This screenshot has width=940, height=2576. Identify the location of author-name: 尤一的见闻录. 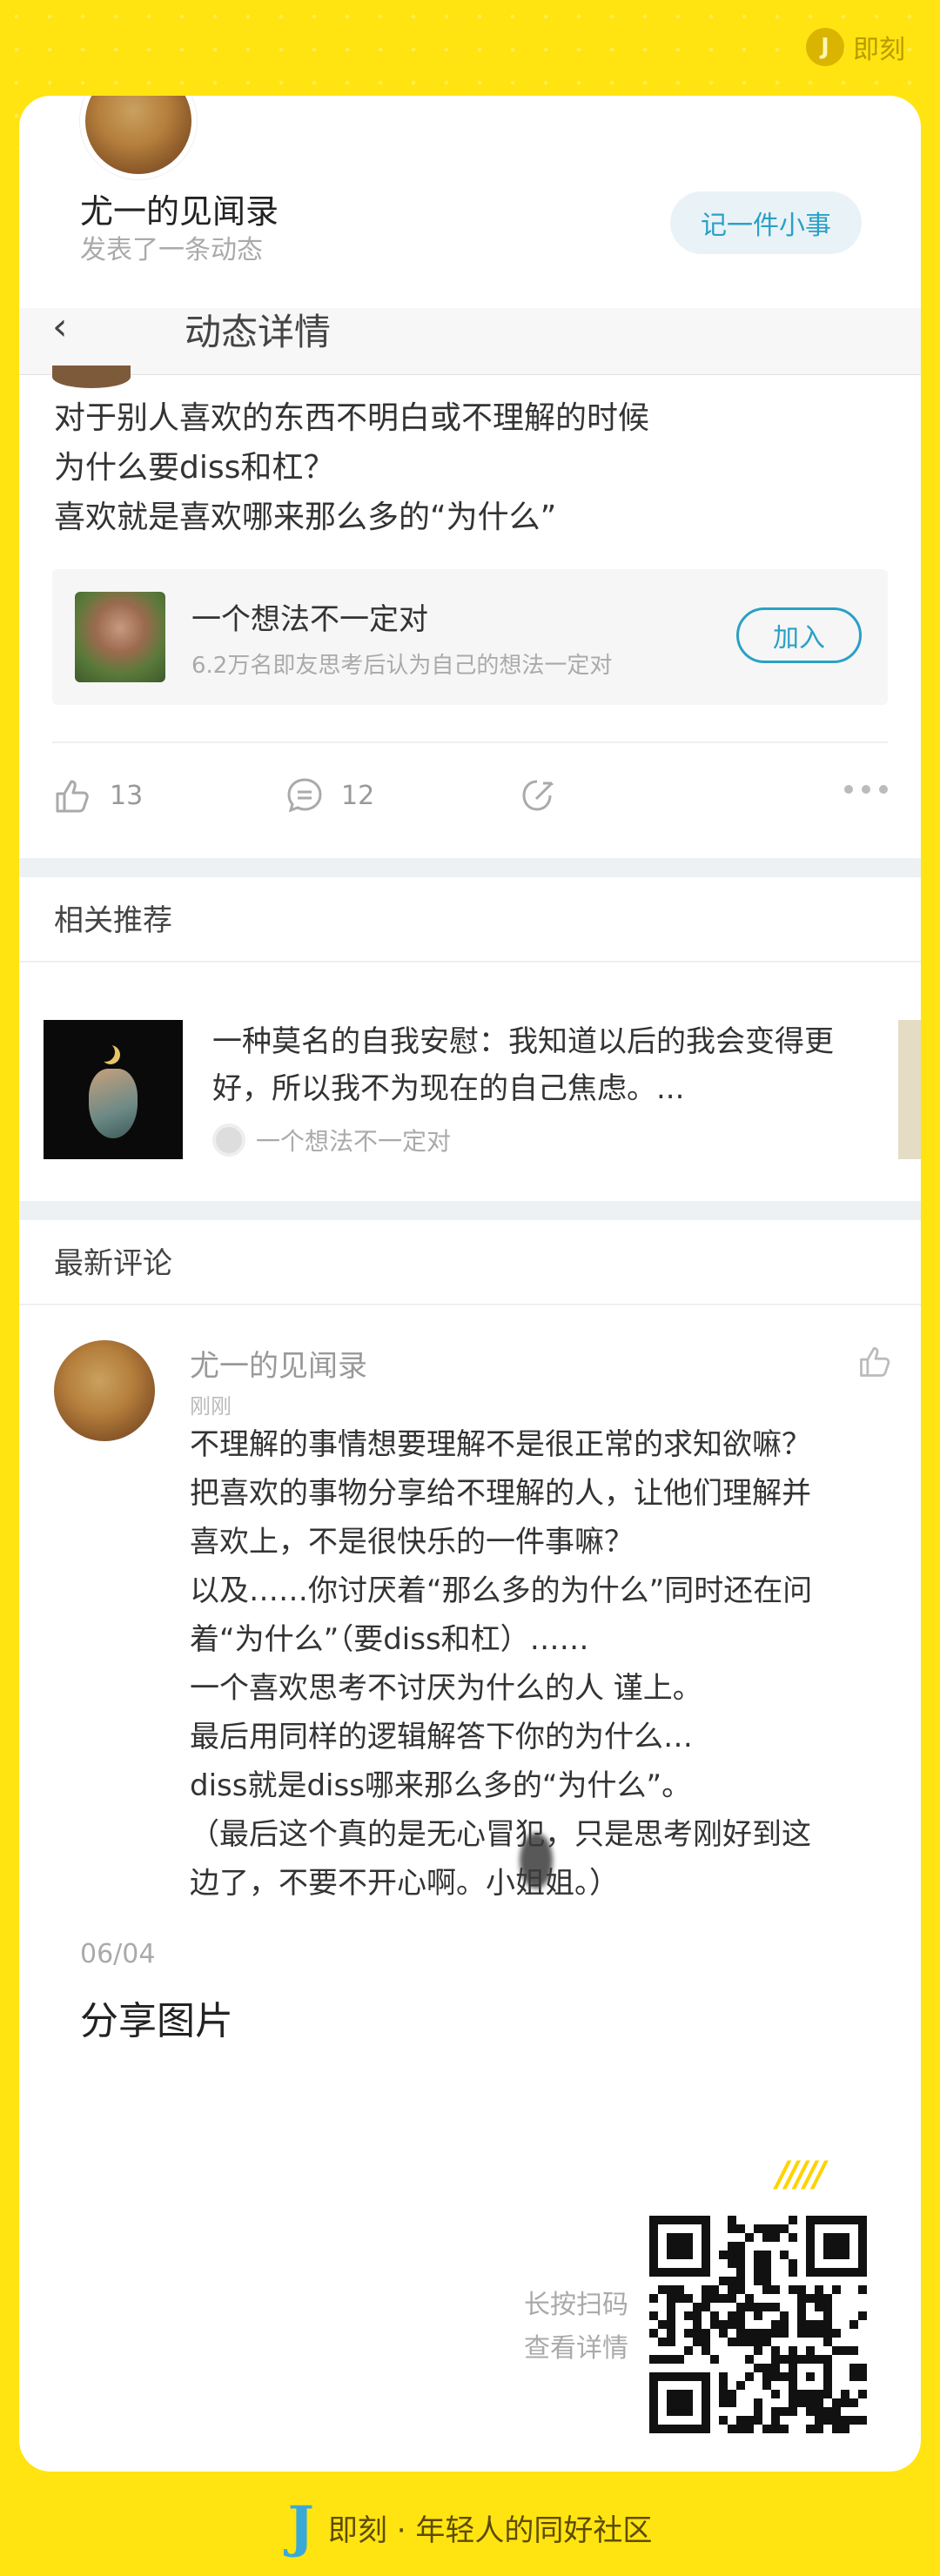
(179, 208).